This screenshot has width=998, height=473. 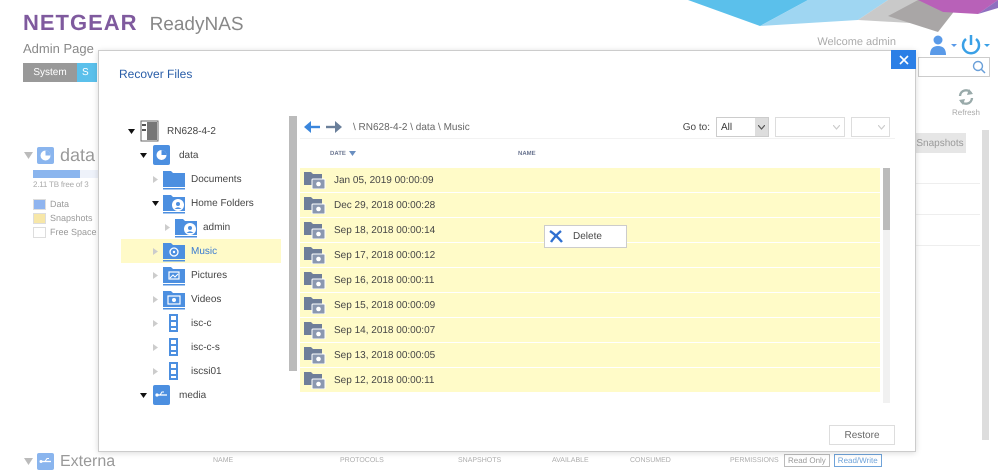 What do you see at coordinates (862, 435) in the screenshot?
I see `restore-button: Restore` at bounding box center [862, 435].